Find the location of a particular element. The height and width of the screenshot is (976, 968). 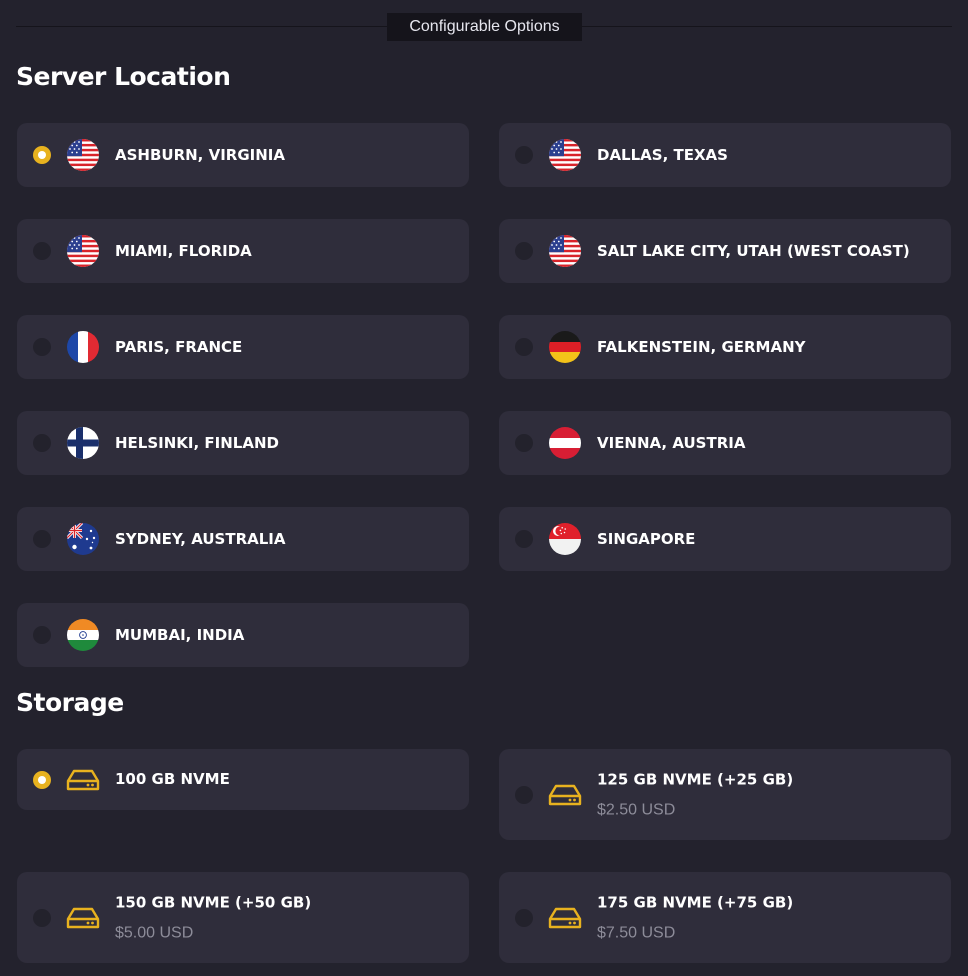

india-flag-icon is located at coordinates (83, 635).